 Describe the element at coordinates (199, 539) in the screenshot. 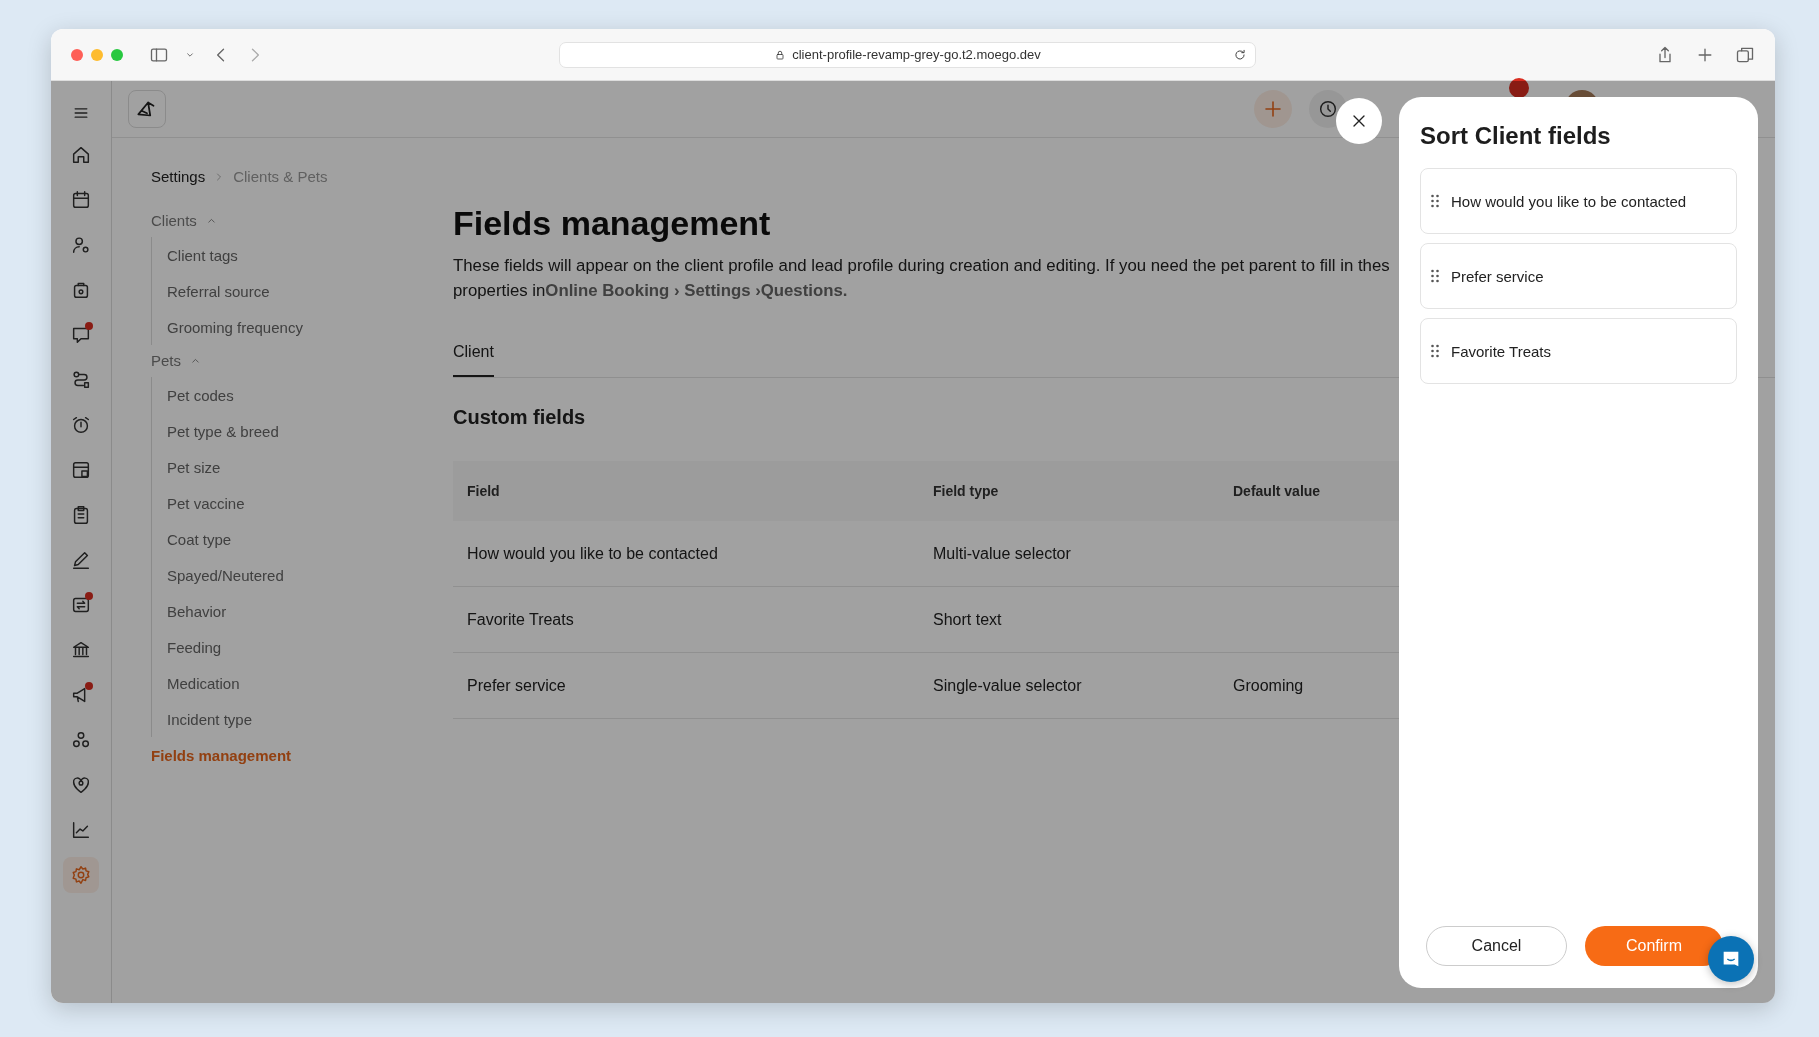

I see `nav-item: Coat type` at that location.